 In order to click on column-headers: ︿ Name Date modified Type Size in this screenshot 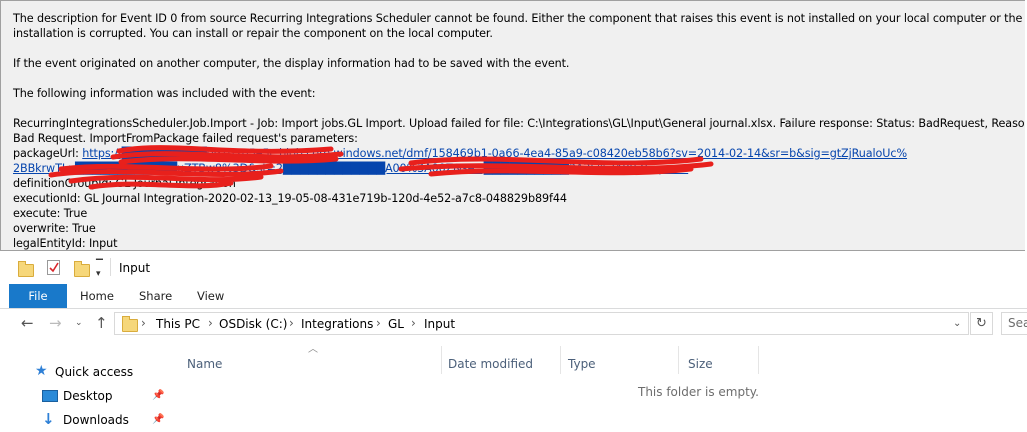, I will do `click(598, 358)`.